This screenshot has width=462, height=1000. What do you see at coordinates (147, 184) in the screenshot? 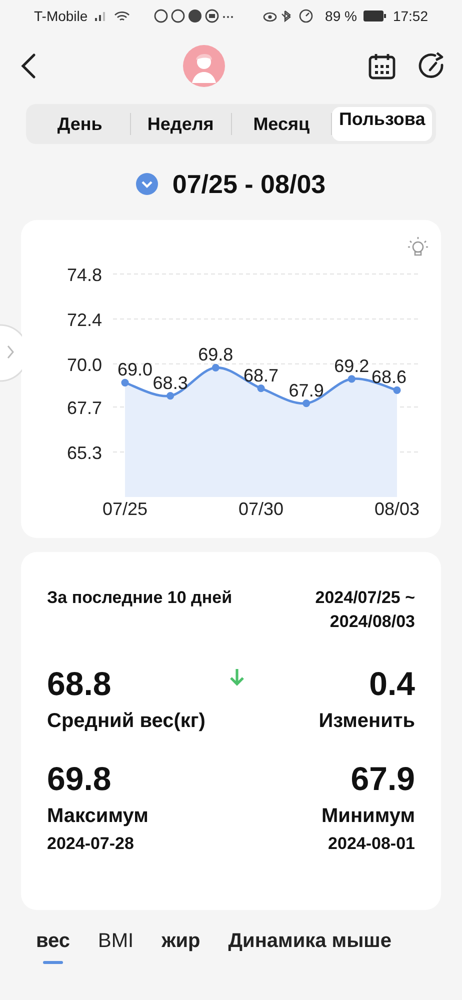
I see `dropdown-icon` at bounding box center [147, 184].